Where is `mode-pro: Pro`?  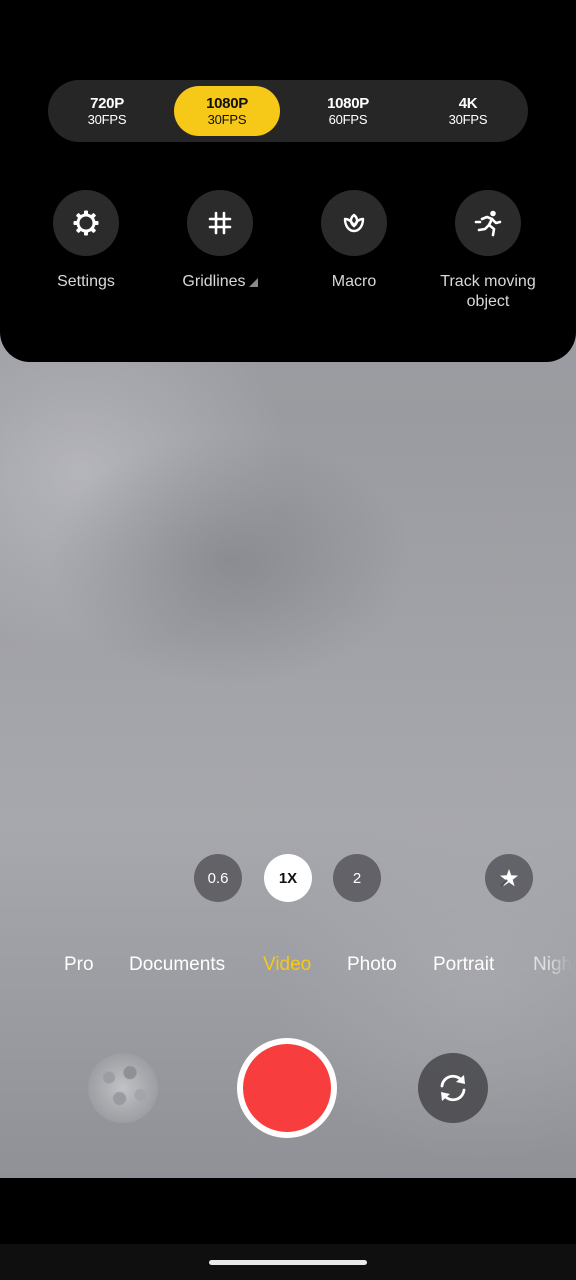
mode-pro: Pro is located at coordinates (79, 965).